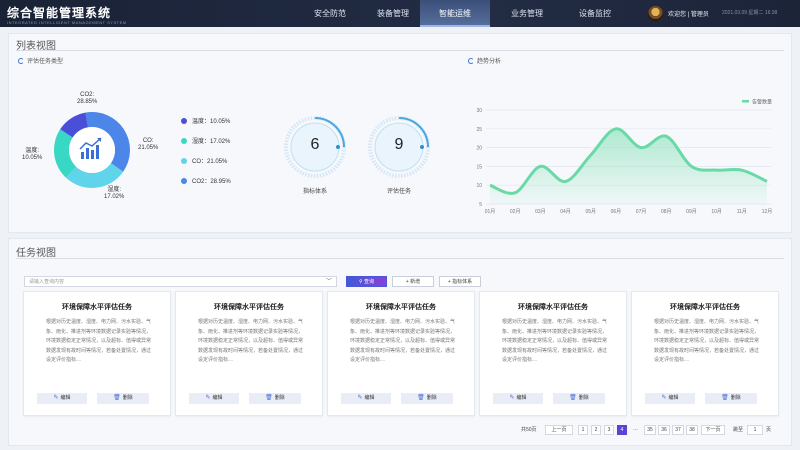 The width and height of the screenshot is (800, 450). What do you see at coordinates (713, 430) in the screenshot?
I see `next-page-button: 下一页` at bounding box center [713, 430].